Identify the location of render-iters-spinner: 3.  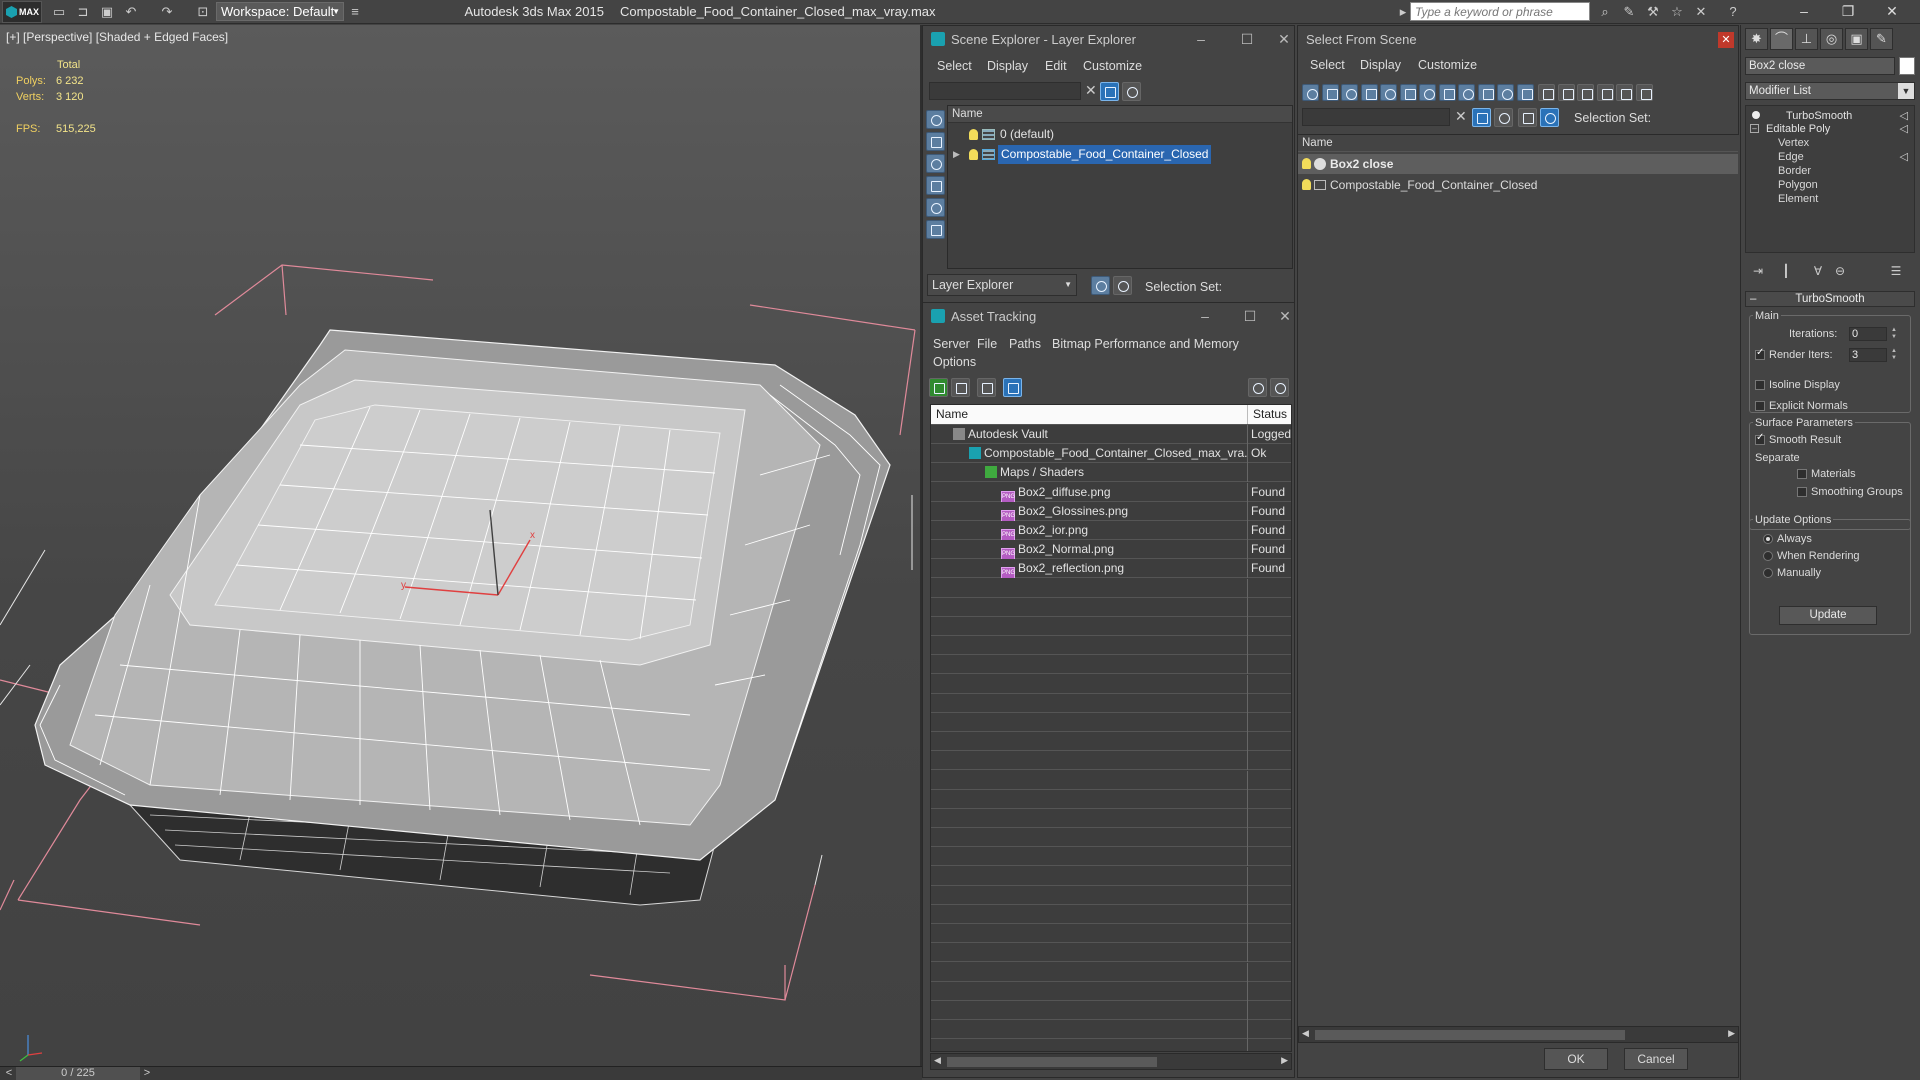
(1868, 355).